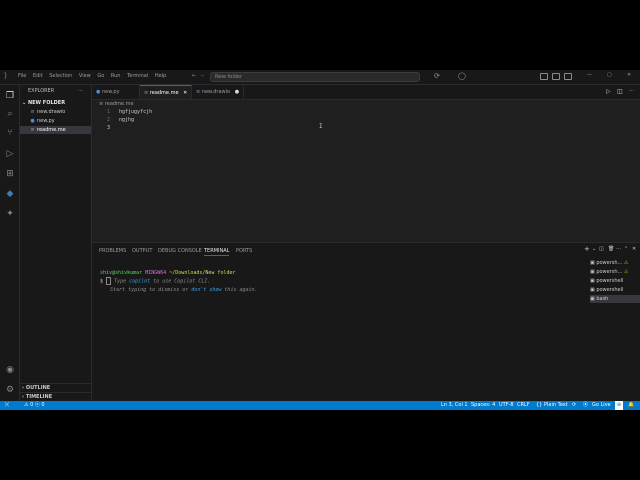  Describe the element at coordinates (506, 405) in the screenshot. I see `encoding: UTF-8` at that location.